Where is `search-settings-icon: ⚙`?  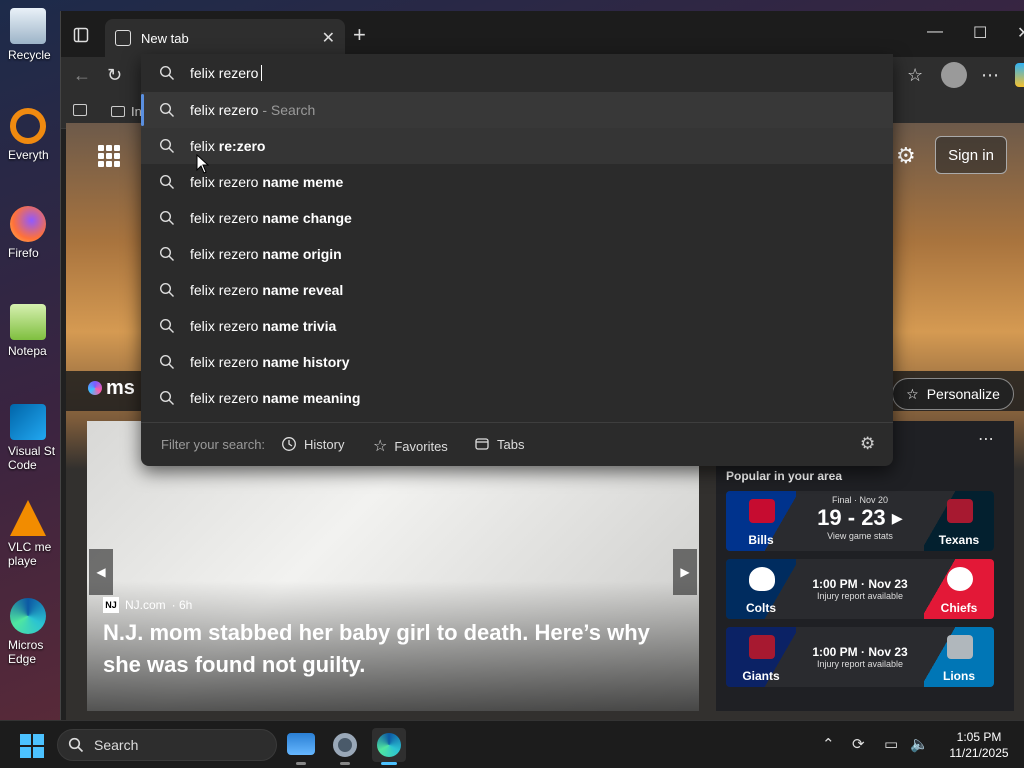
search-settings-icon: ⚙ is located at coordinates (867, 444).